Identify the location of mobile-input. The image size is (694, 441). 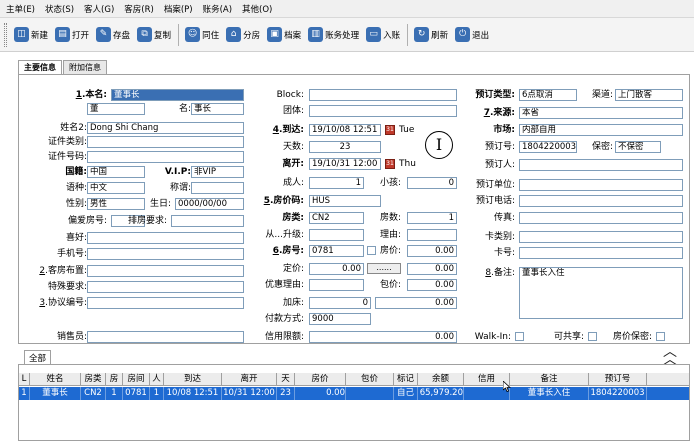
(165, 254).